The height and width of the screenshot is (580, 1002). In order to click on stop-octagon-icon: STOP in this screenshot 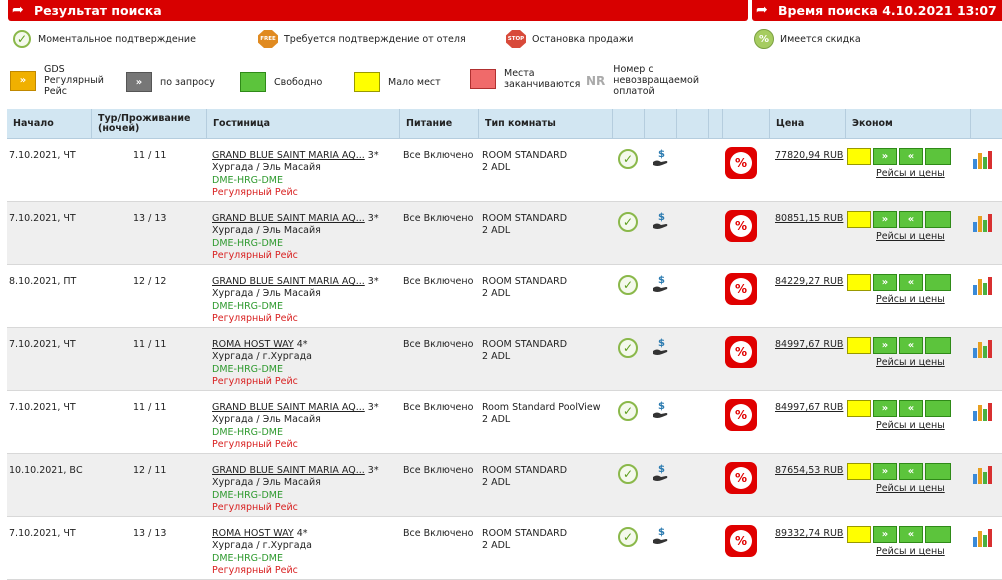, I will do `click(516, 39)`.